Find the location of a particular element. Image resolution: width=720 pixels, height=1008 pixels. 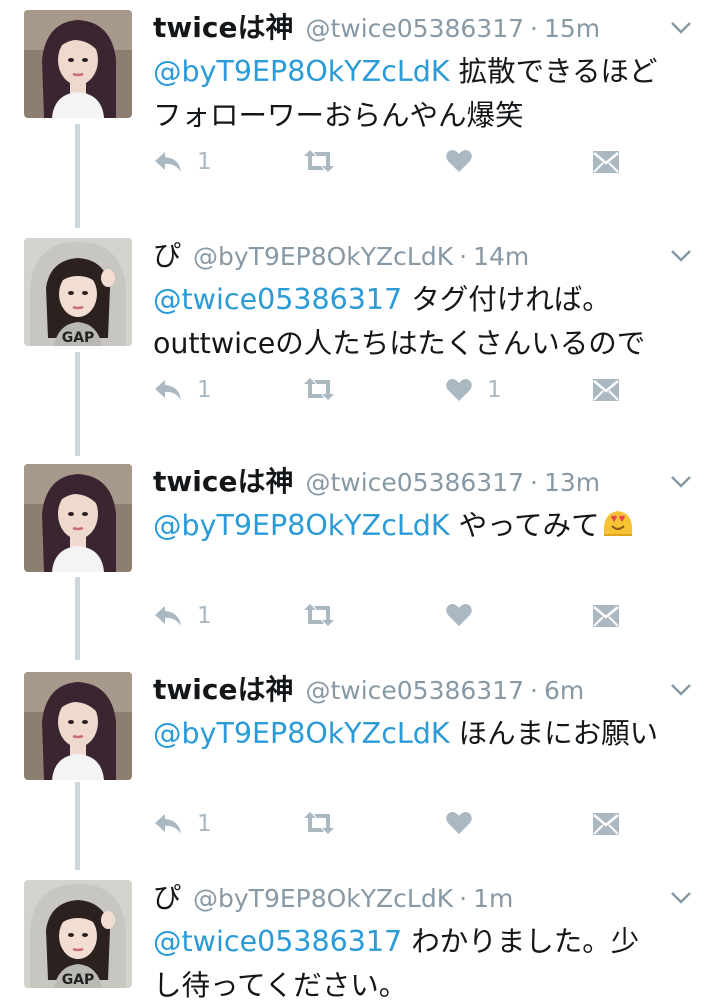

tweet-text-line: フォローワーおらんやん爆笑 is located at coordinates (338, 115).